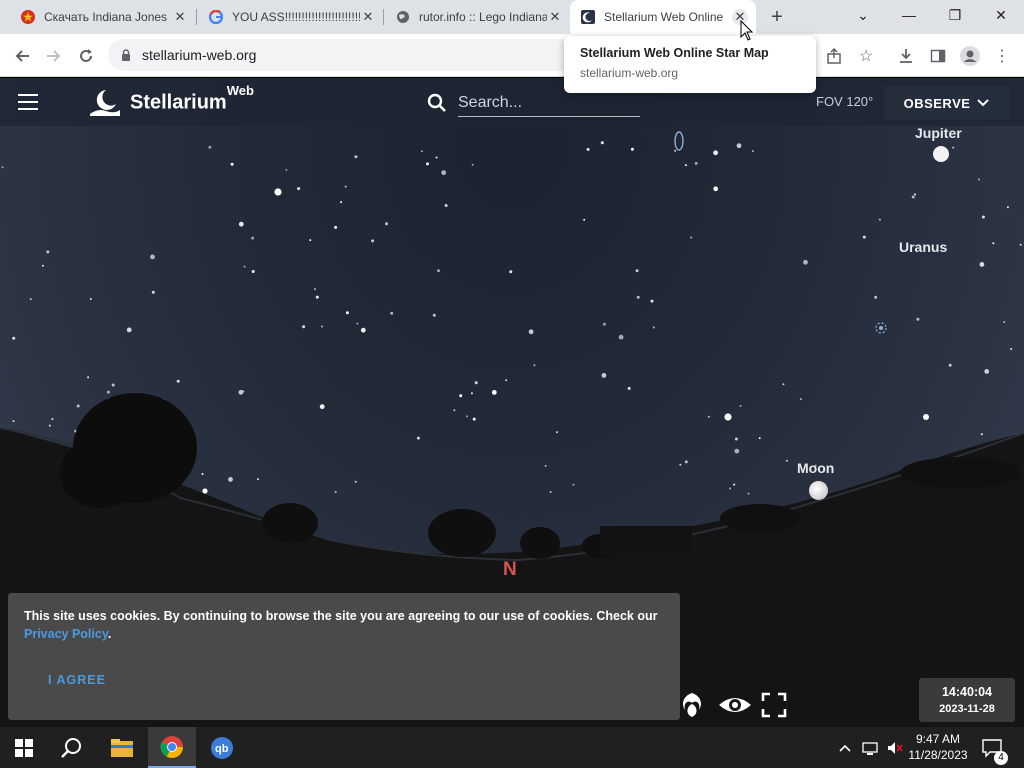 This screenshot has height=768, width=1024. Describe the element at coordinates (970, 56) in the screenshot. I see `profile-avatar-icon` at that location.